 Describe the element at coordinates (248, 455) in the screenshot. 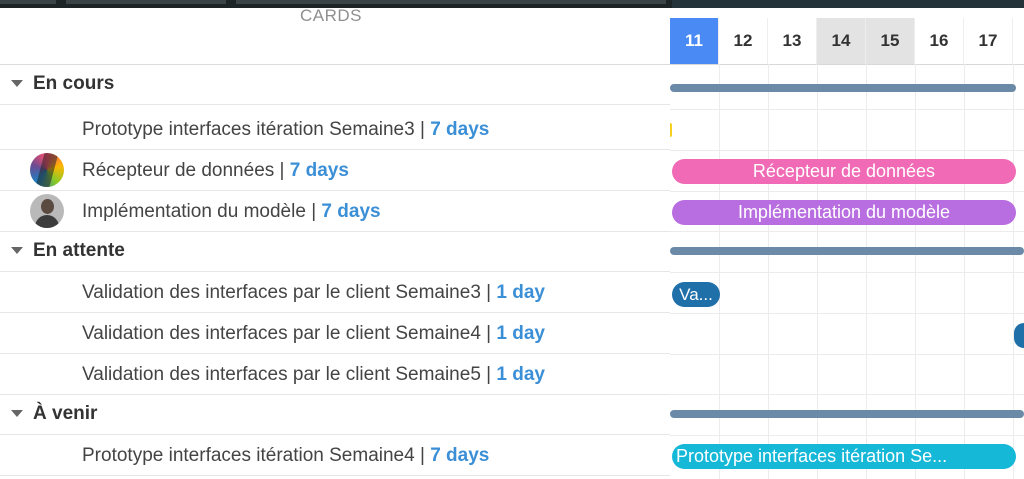

I see `card-title: Prototype interfaces itération Semaine4` at that location.